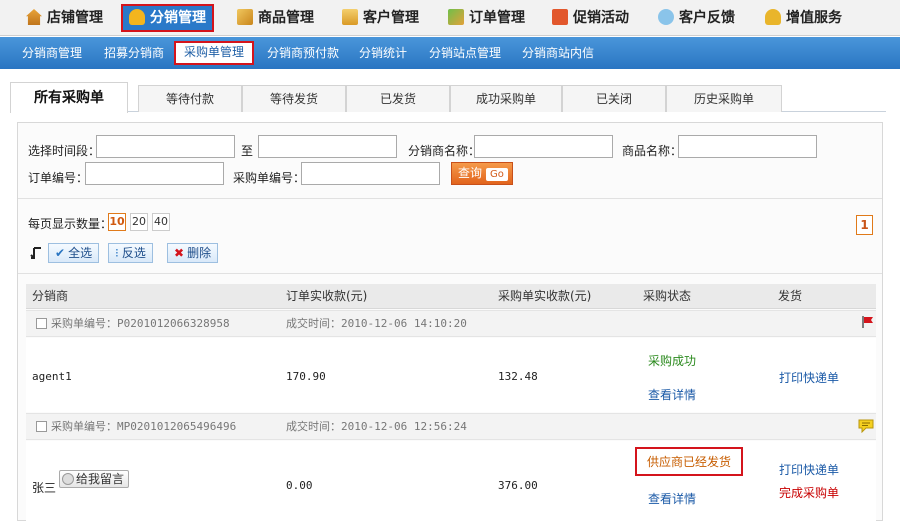 The width and height of the screenshot is (900, 521). What do you see at coordinates (133, 253) in the screenshot?
I see `invert-label: 反选` at bounding box center [133, 253].